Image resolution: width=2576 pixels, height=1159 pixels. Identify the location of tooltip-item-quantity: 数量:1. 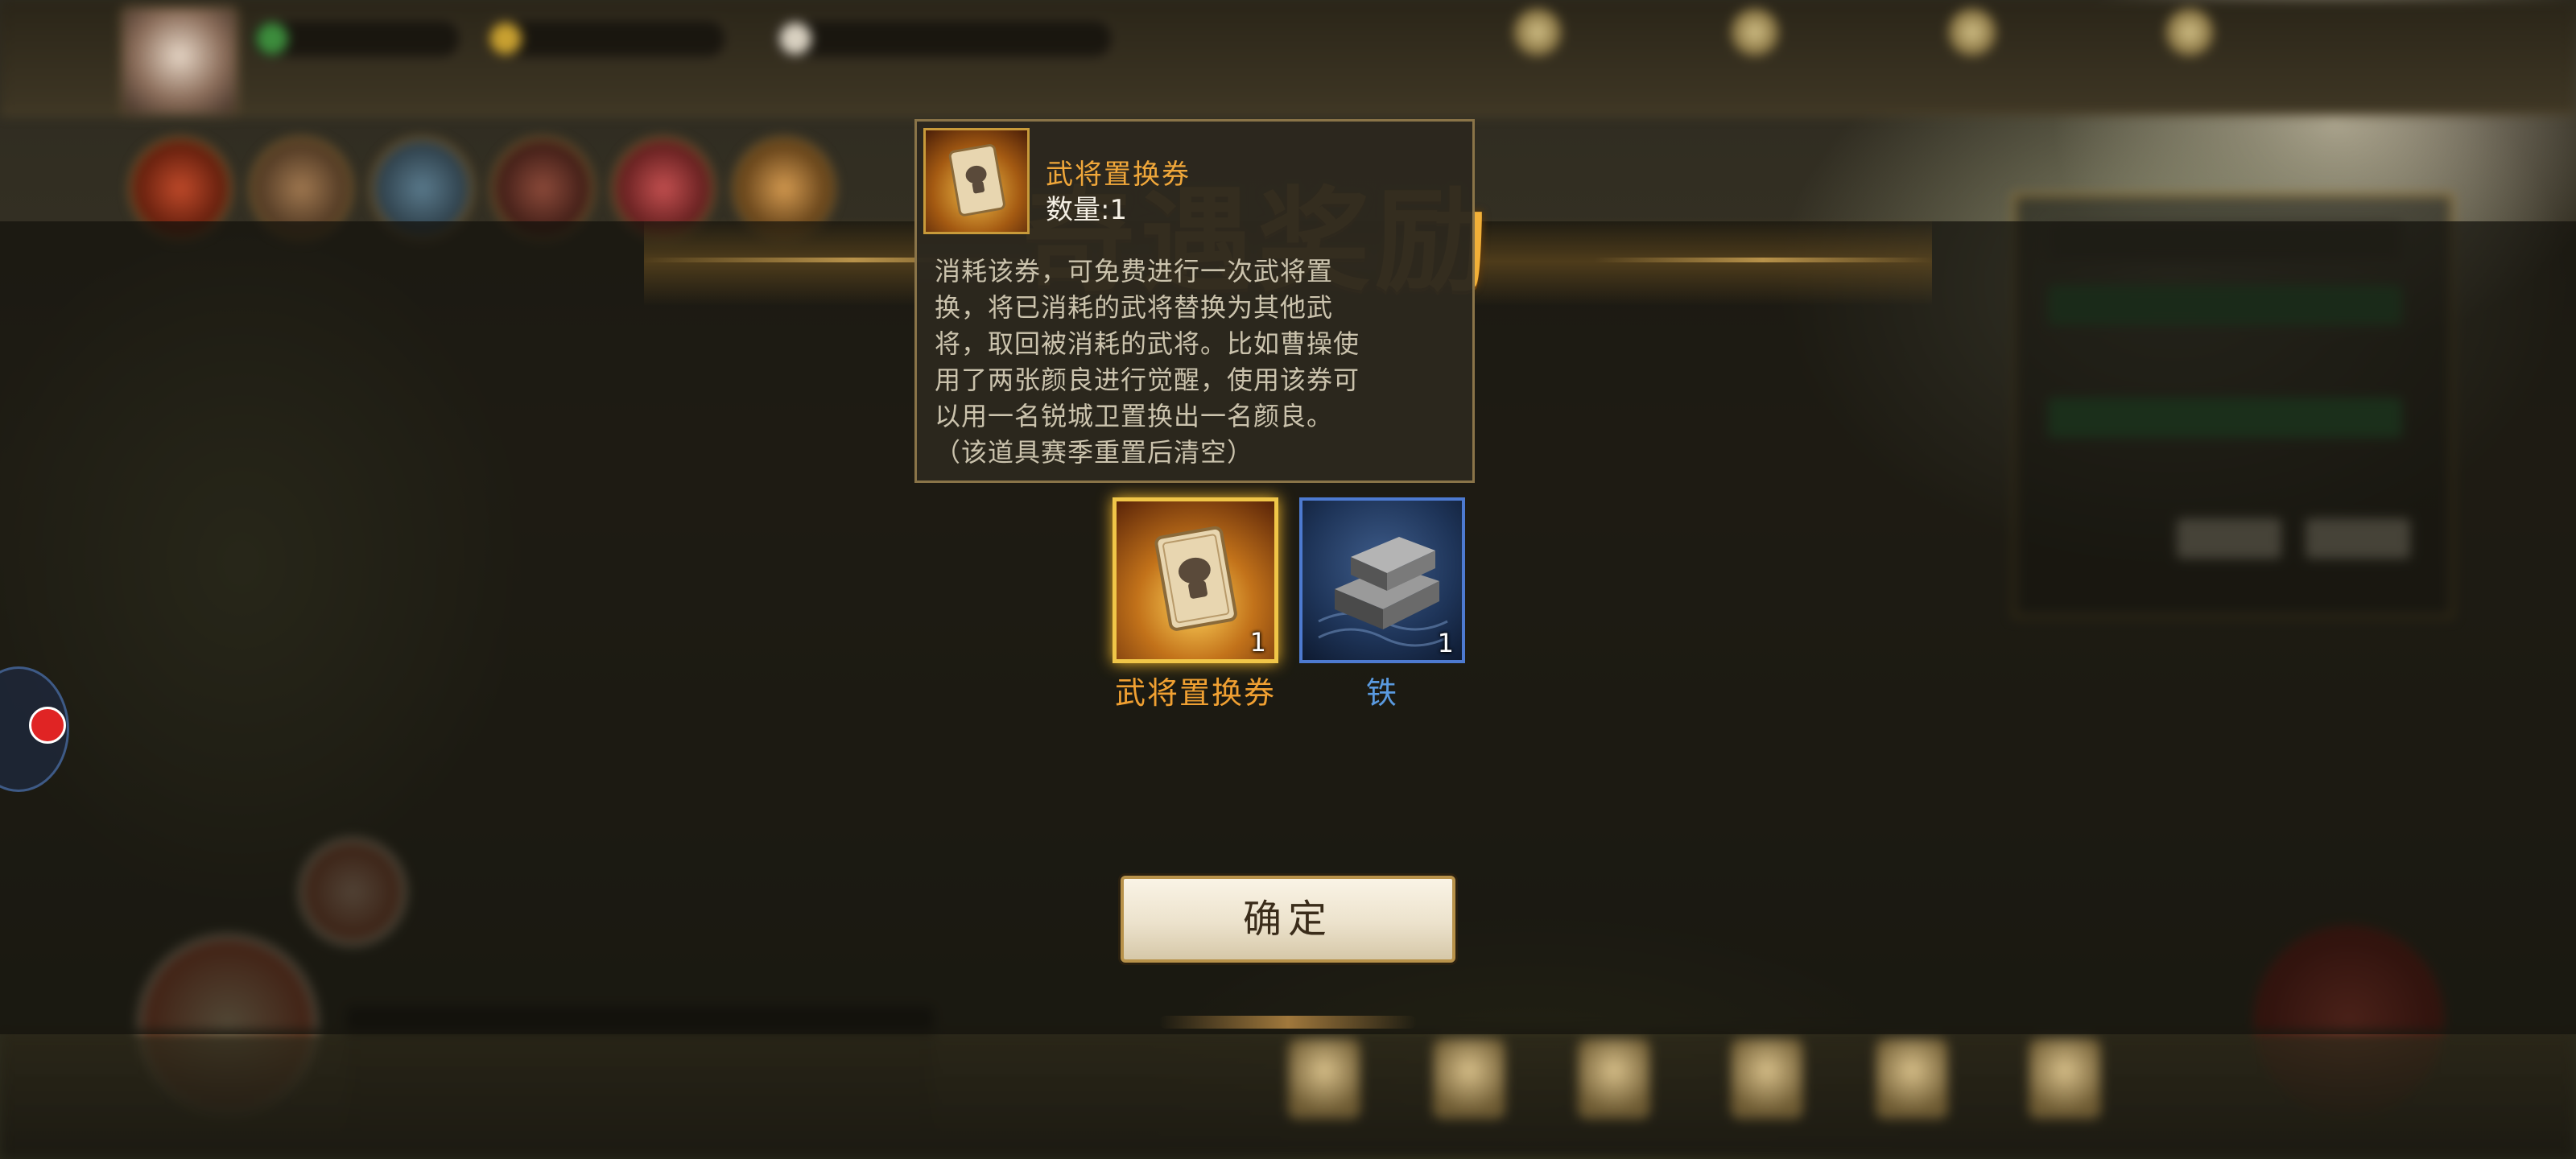
(1087, 210).